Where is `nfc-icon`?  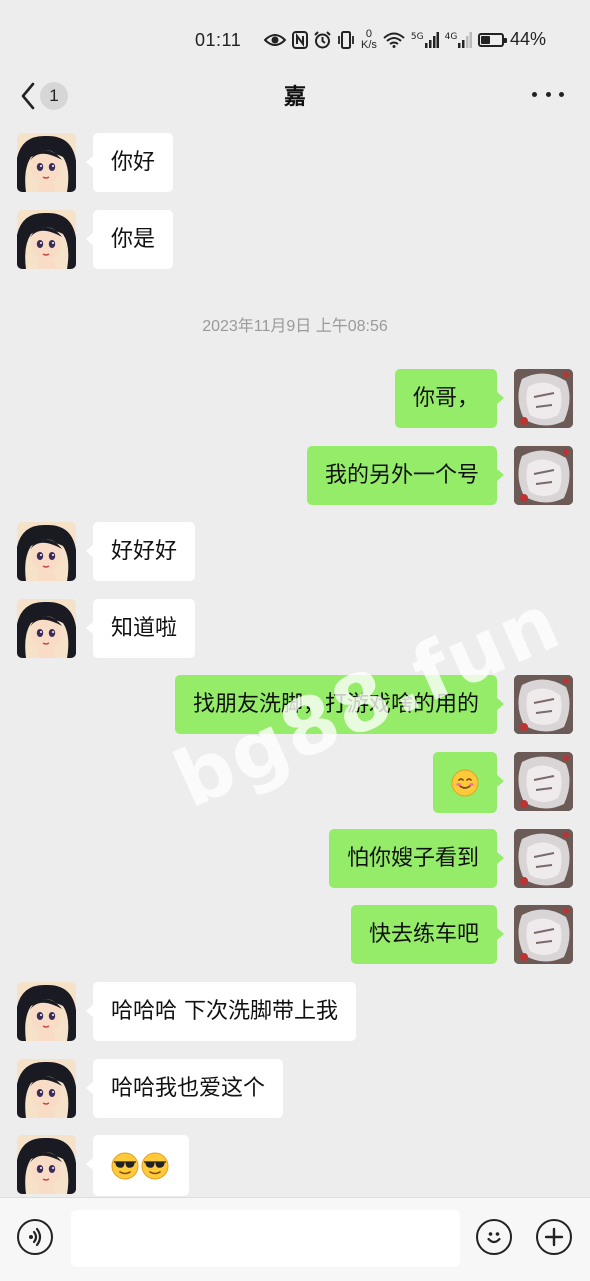 nfc-icon is located at coordinates (300, 40).